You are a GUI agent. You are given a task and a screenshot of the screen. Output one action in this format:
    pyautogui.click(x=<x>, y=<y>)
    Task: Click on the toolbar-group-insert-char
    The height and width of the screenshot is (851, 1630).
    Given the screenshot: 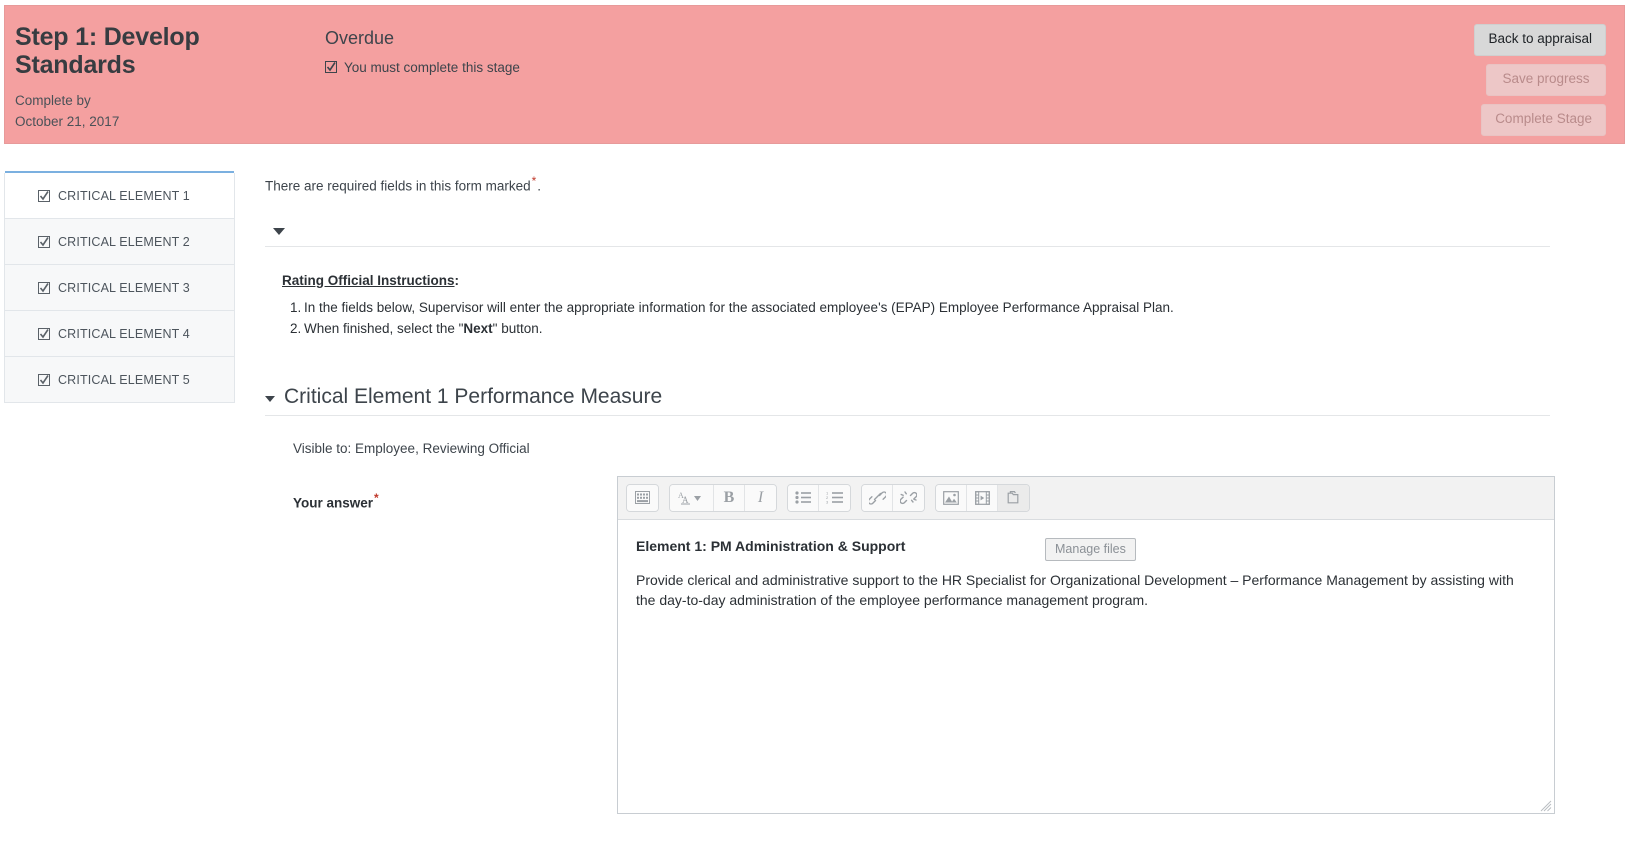 What is the action you would take?
    pyautogui.click(x=642, y=497)
    